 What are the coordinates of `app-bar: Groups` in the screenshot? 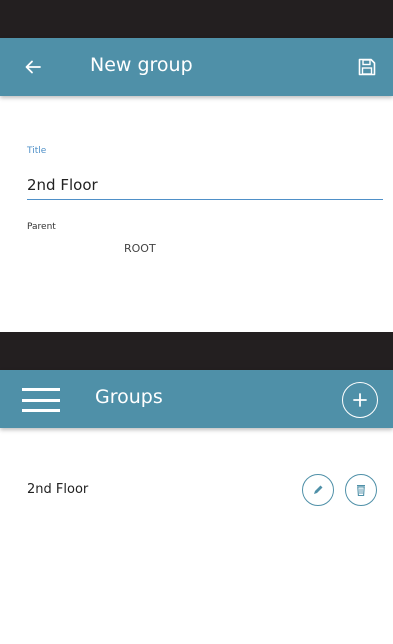 It's located at (196, 399).